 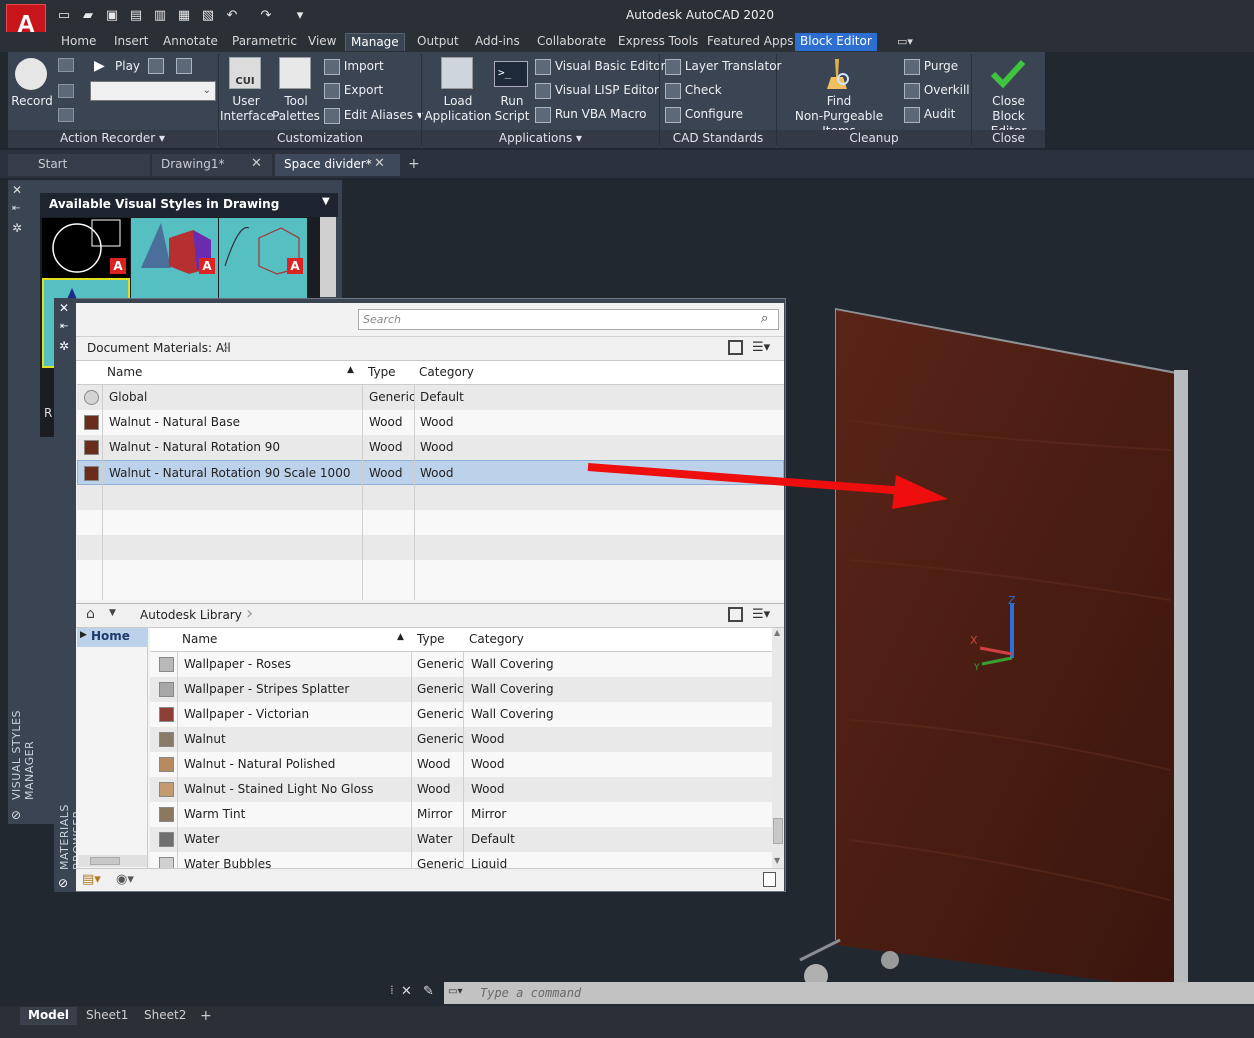 I want to click on overkill-button: Overkill, so click(x=937, y=90).